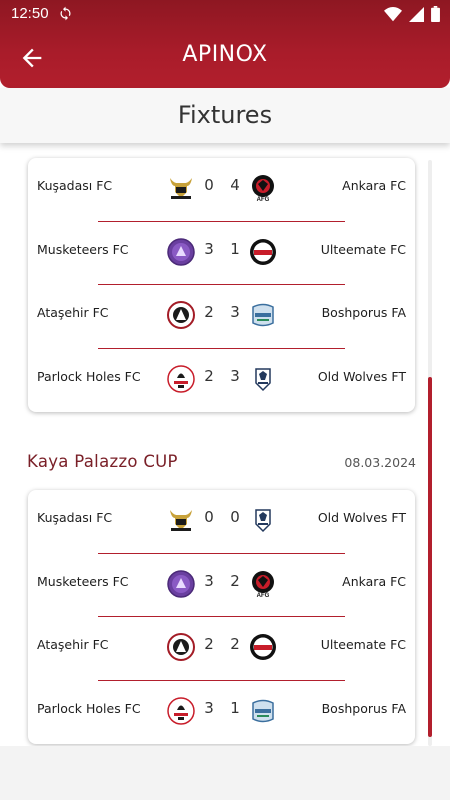  I want to click on page-title: Fixtures, so click(225, 115).